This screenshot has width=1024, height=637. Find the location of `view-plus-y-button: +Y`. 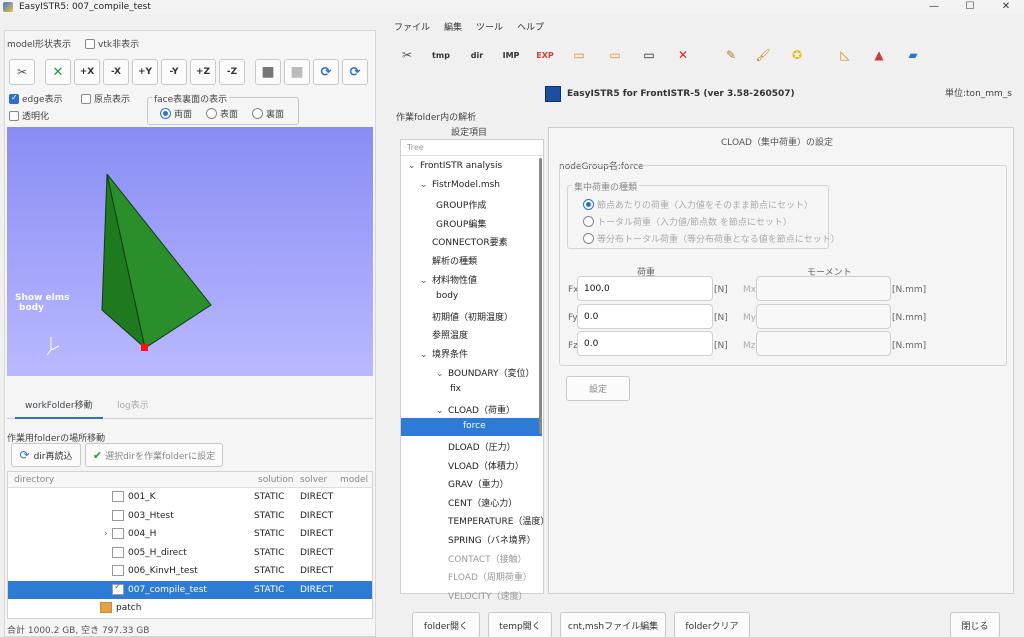

view-plus-y-button: +Y is located at coordinates (145, 72).